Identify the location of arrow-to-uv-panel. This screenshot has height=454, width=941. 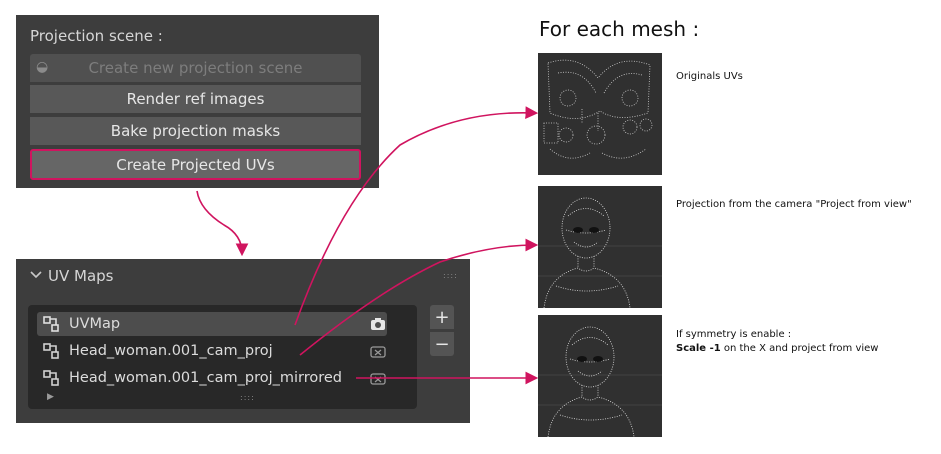
(222, 223).